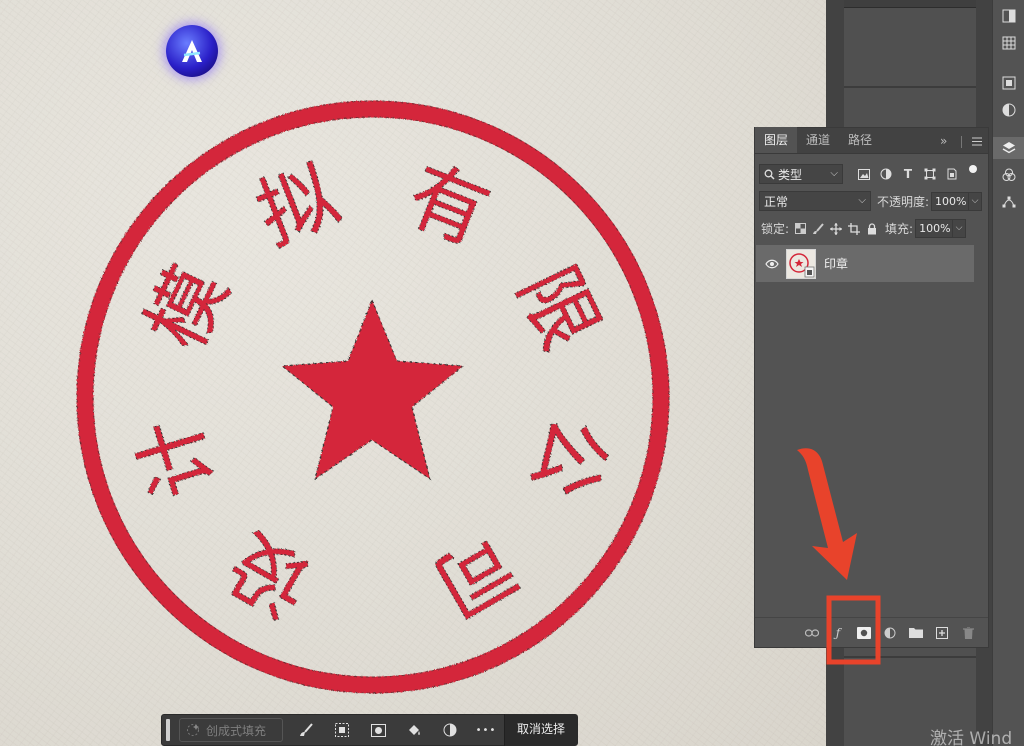  I want to click on blend-mode-value: 正常, so click(776, 201).